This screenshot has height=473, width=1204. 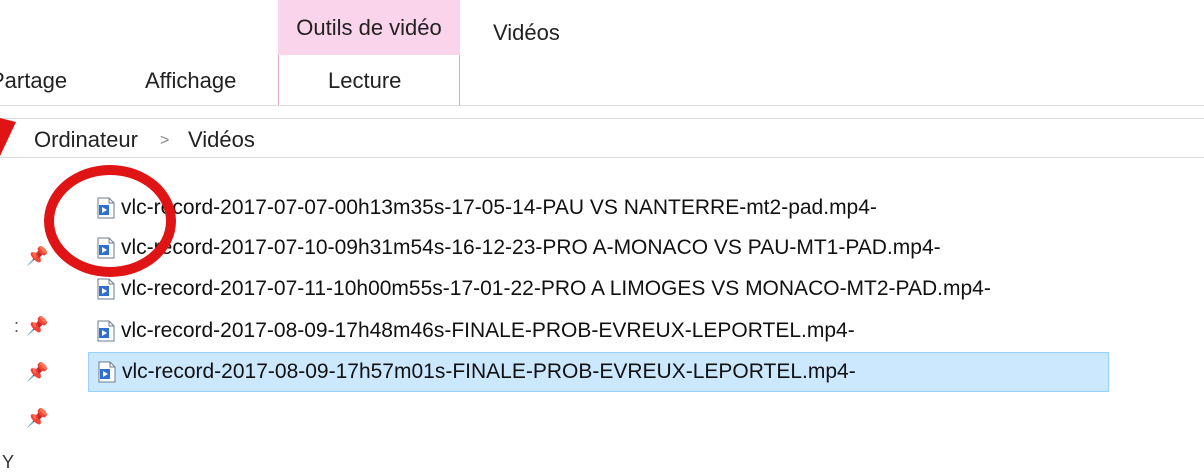 I want to click on annotation-circle, so click(x=110, y=221).